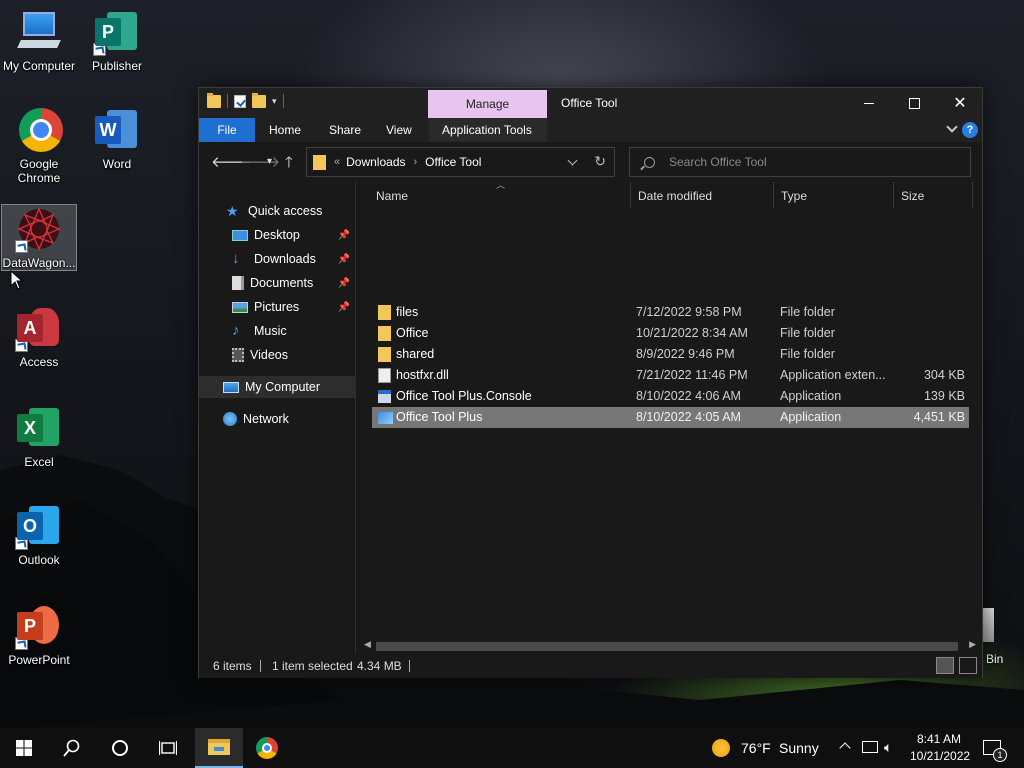  I want to click on windows-icon, so click(24, 748).